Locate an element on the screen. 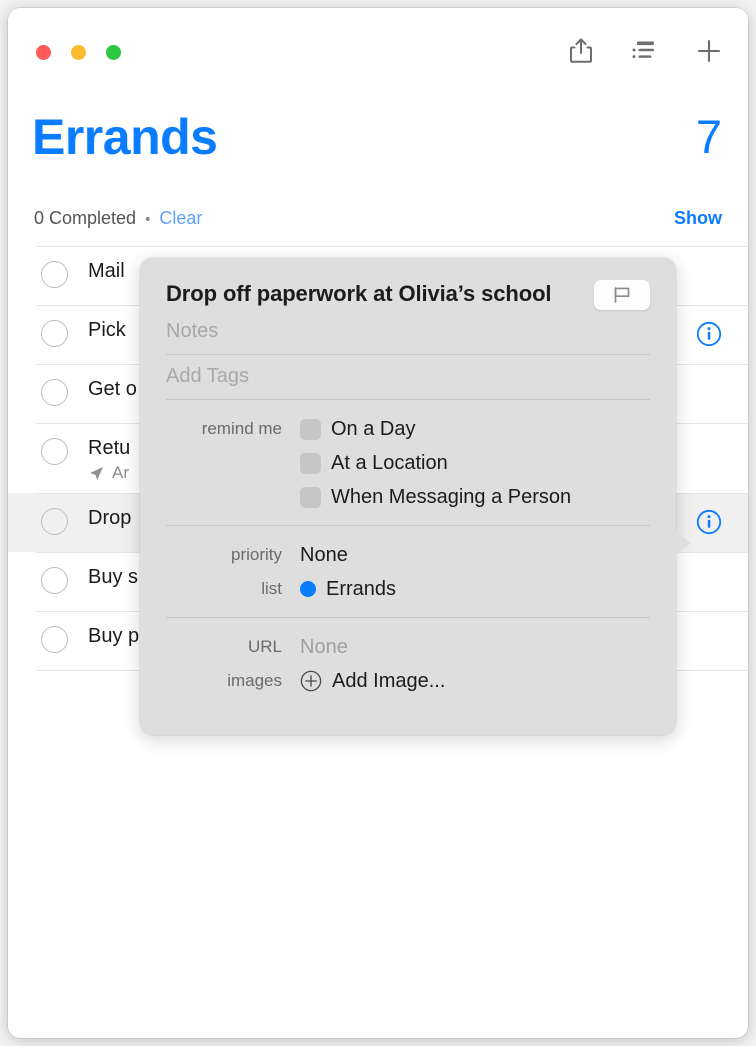  plus-circle-icon is located at coordinates (311, 681).